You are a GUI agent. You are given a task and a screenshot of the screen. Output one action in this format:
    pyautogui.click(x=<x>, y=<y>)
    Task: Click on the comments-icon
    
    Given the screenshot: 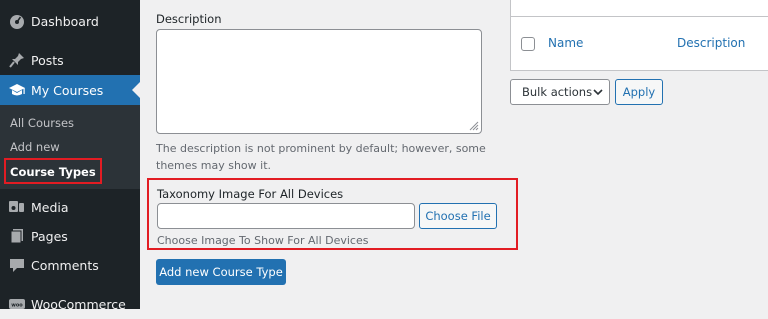 What is the action you would take?
    pyautogui.click(x=17, y=265)
    